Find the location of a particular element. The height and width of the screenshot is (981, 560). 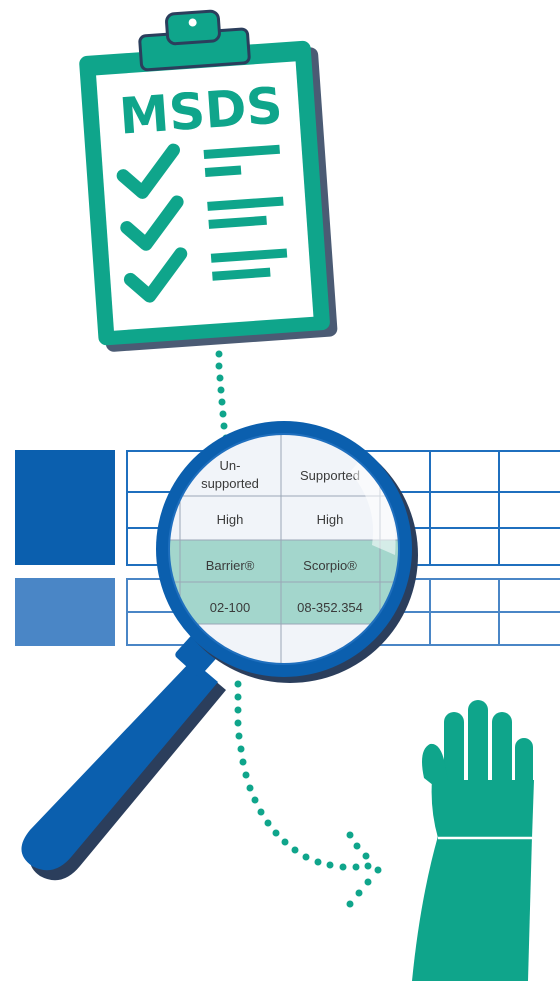

cell-row3-col2: Scorpio® is located at coordinates (330, 565).